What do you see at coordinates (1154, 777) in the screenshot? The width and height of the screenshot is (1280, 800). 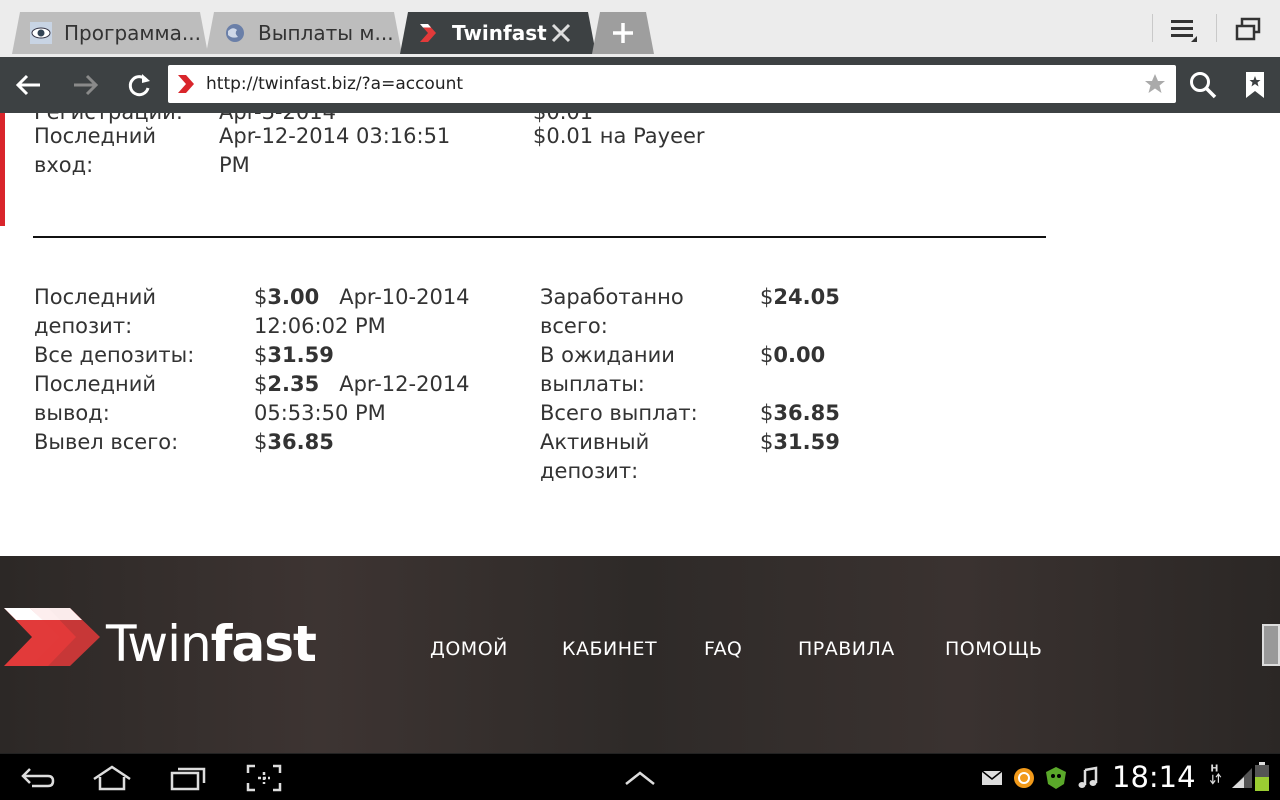 I see `status-clock: 18:14` at bounding box center [1154, 777].